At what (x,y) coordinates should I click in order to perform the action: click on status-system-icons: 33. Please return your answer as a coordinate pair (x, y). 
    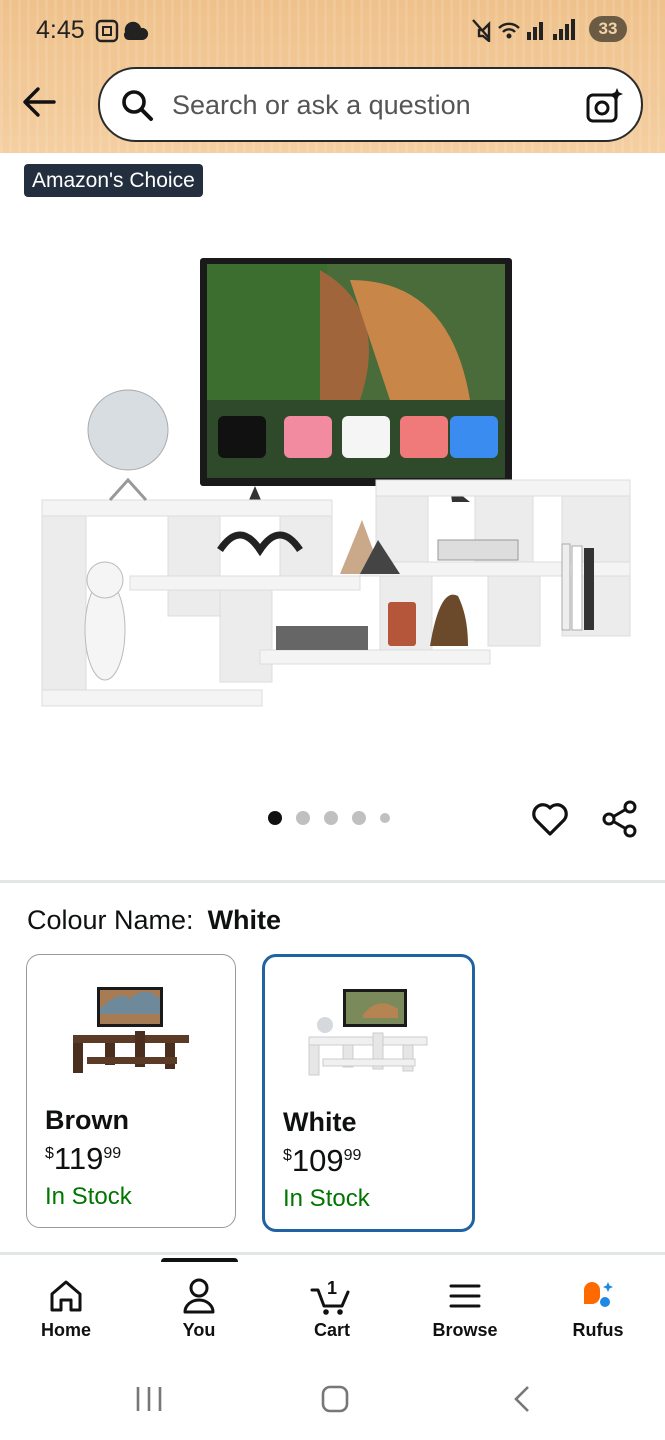
    Looking at the image, I should click on (548, 29).